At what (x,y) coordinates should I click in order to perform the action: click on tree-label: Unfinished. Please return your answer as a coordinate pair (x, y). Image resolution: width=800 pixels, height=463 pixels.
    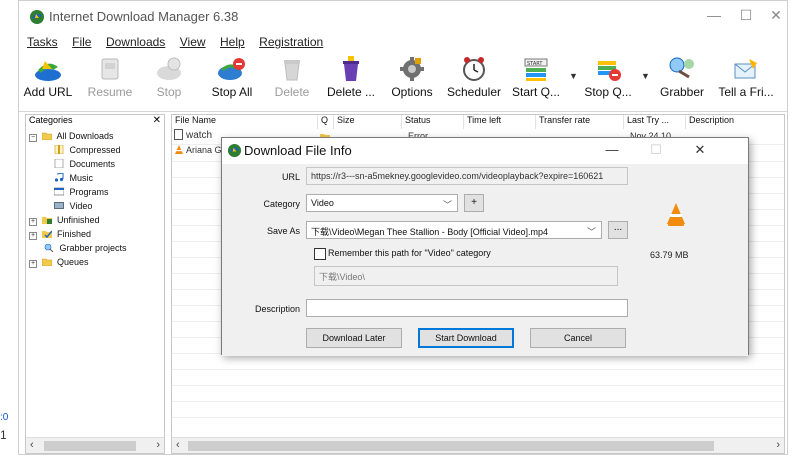
    Looking at the image, I should click on (78, 220).